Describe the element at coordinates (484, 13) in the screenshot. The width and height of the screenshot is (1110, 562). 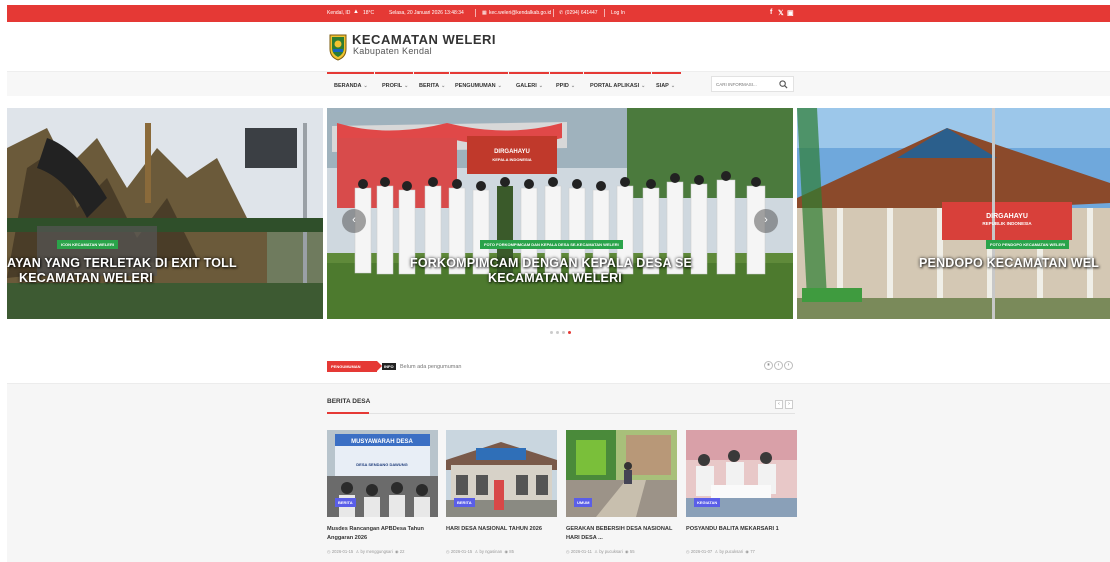
I see `email-icon: ▦` at that location.